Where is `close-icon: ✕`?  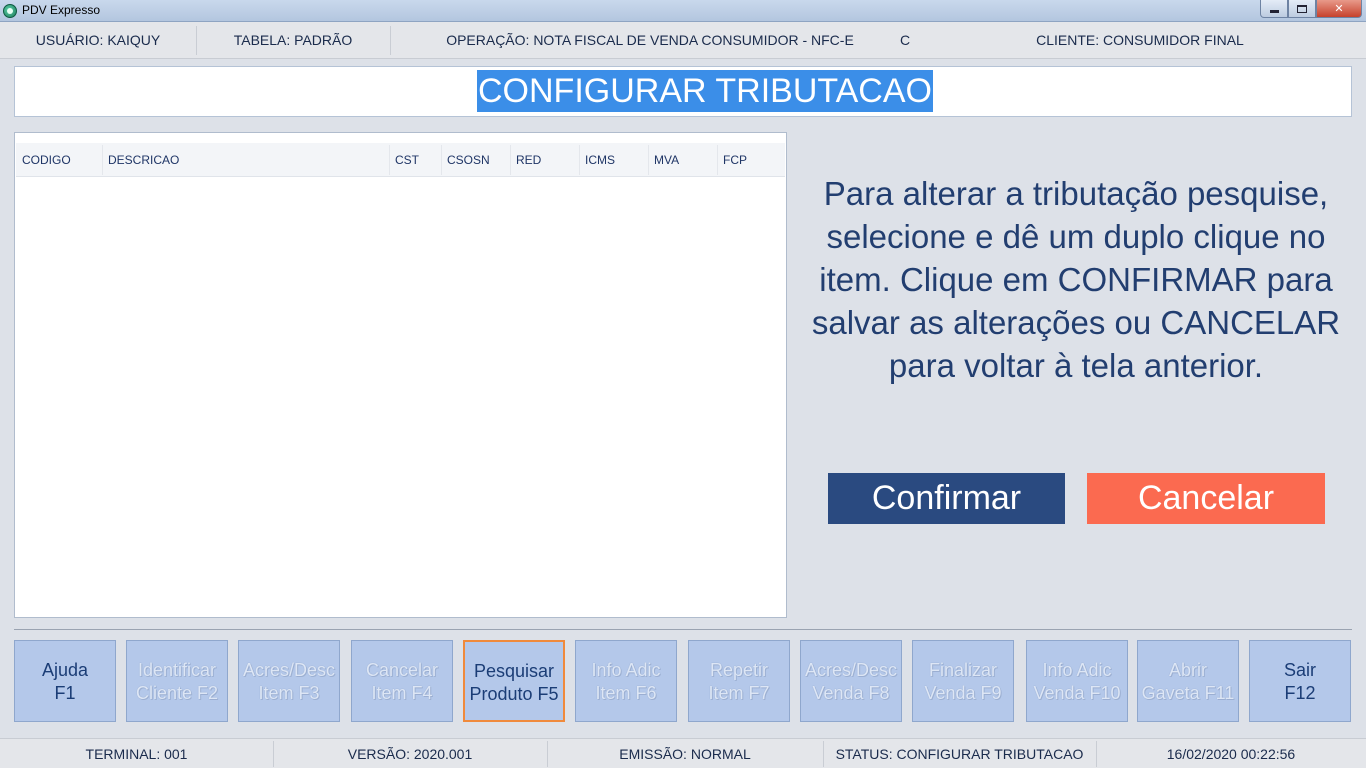 close-icon: ✕ is located at coordinates (1339, 8).